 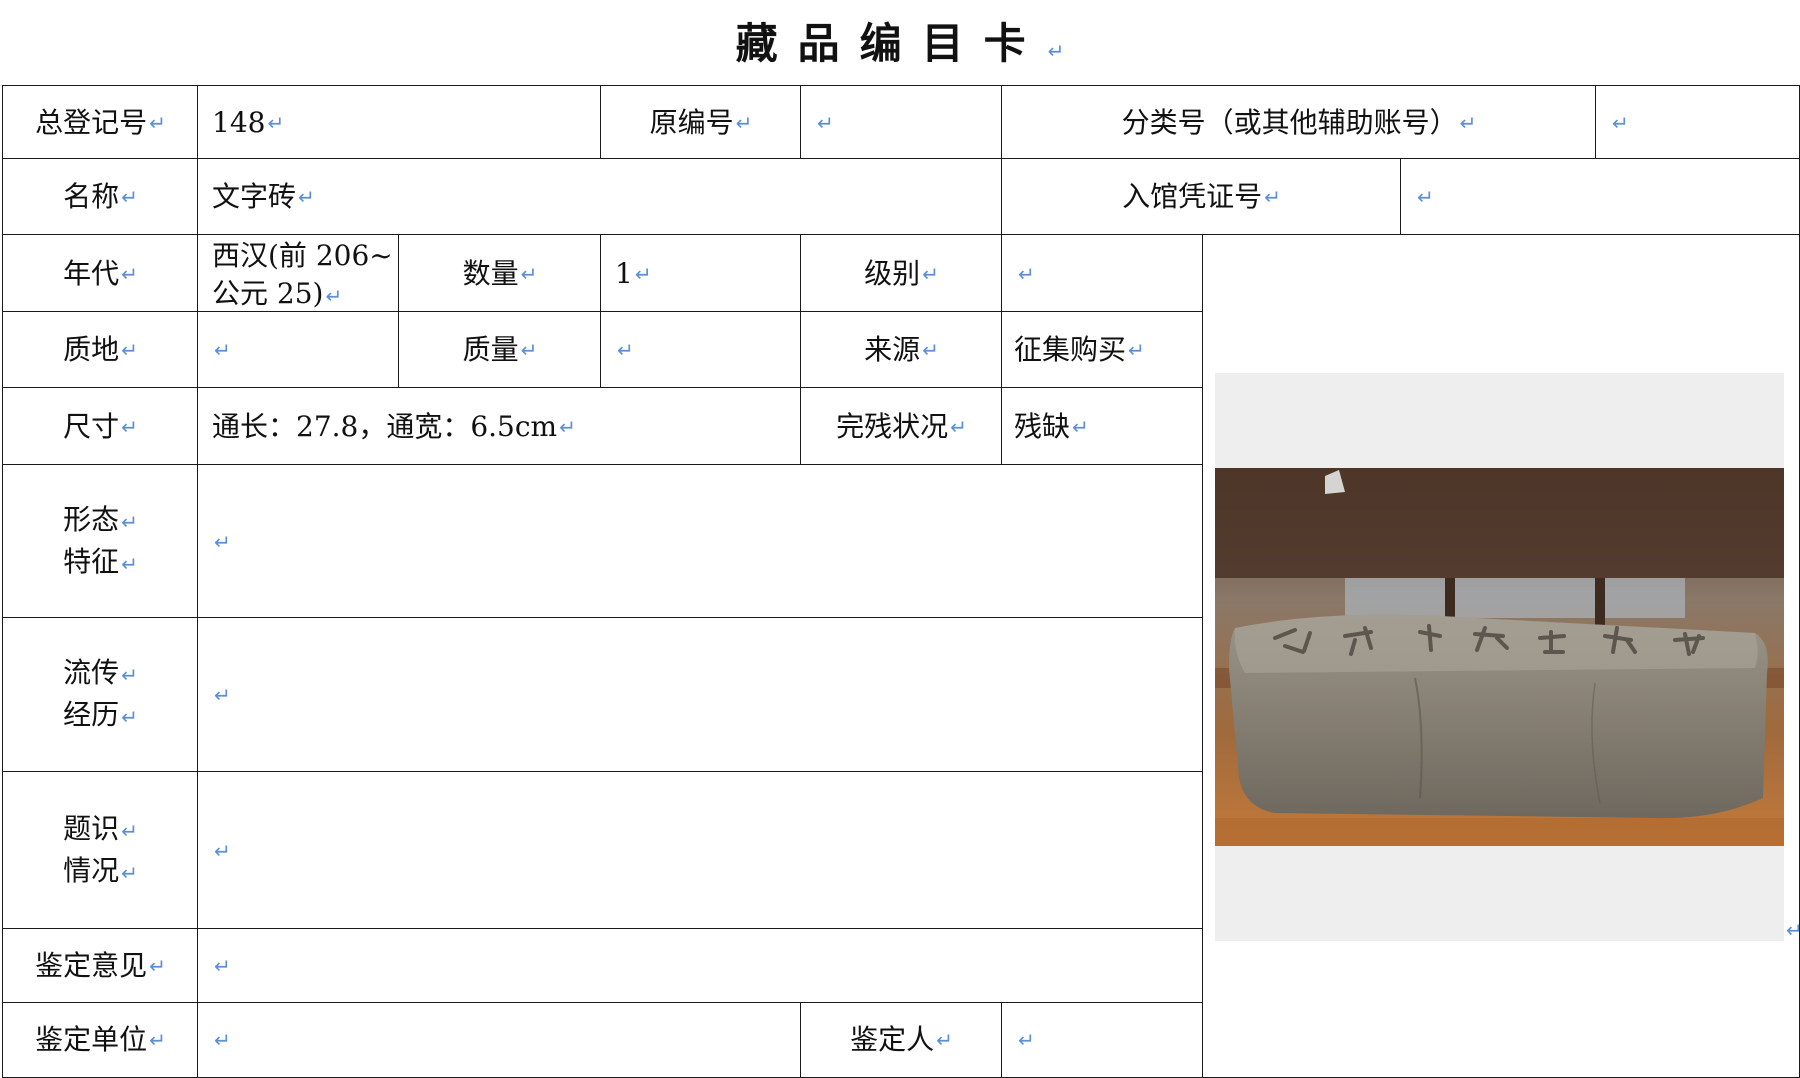 What do you see at coordinates (100, 541) in the screenshot?
I see `features-label-cell: 形态 ↵ 特征 ↵` at bounding box center [100, 541].